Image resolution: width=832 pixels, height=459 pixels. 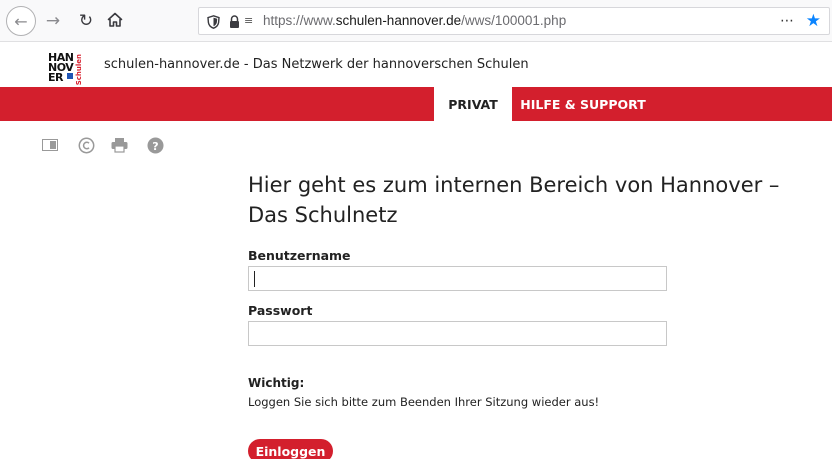 What do you see at coordinates (248, 20) in the screenshot?
I see `permissions-icon: ≡` at bounding box center [248, 20].